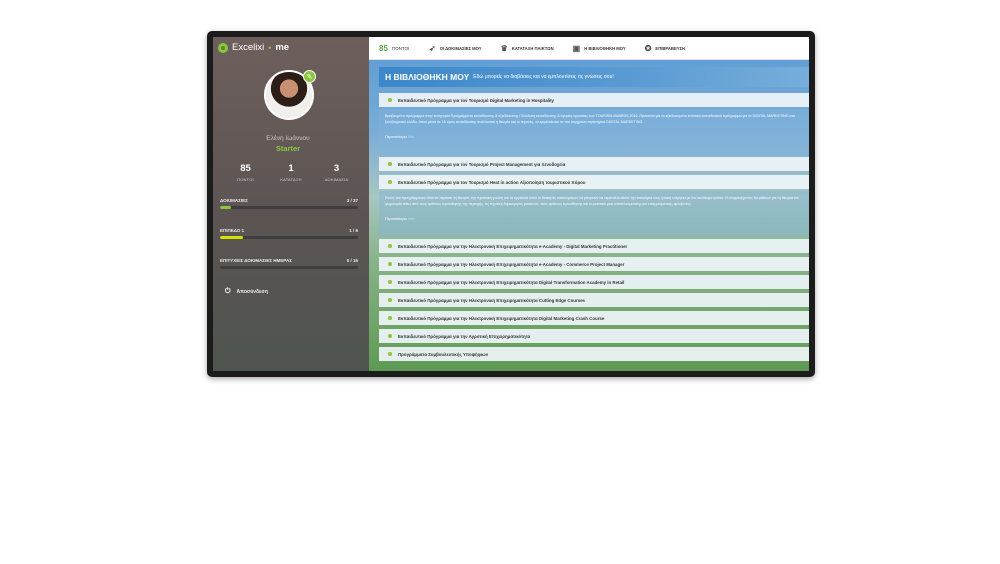 This screenshot has width=1000, height=564. Describe the element at coordinates (282, 47) in the screenshot. I see `logo-suffix: me` at that location.